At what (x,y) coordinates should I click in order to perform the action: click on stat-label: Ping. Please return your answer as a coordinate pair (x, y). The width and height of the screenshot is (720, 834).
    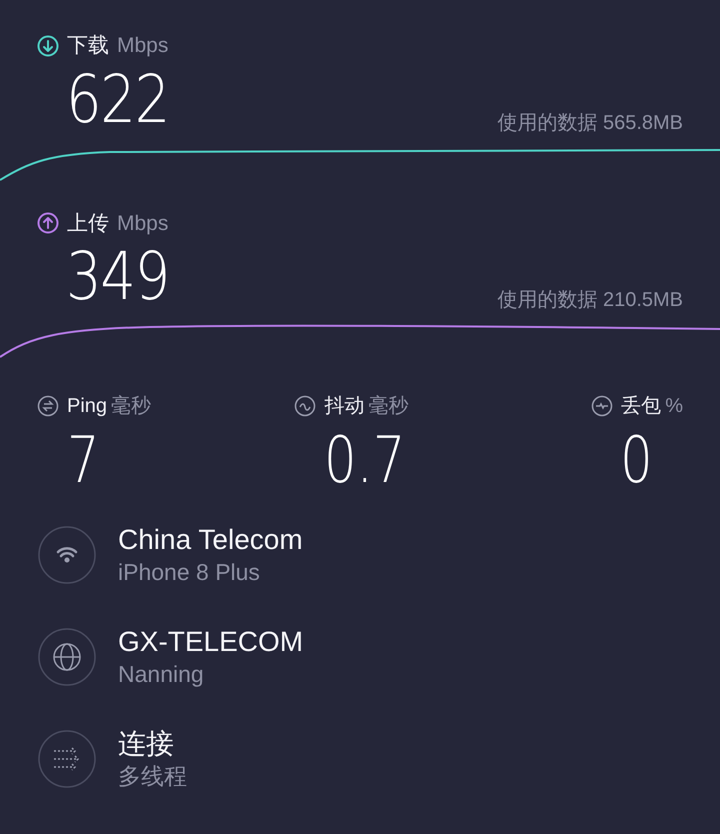
    Looking at the image, I should click on (87, 406).